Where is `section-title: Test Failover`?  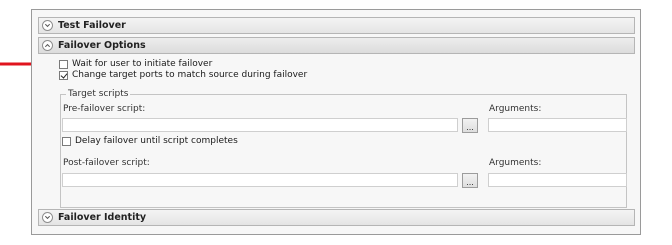 section-title: Test Failover is located at coordinates (92, 25).